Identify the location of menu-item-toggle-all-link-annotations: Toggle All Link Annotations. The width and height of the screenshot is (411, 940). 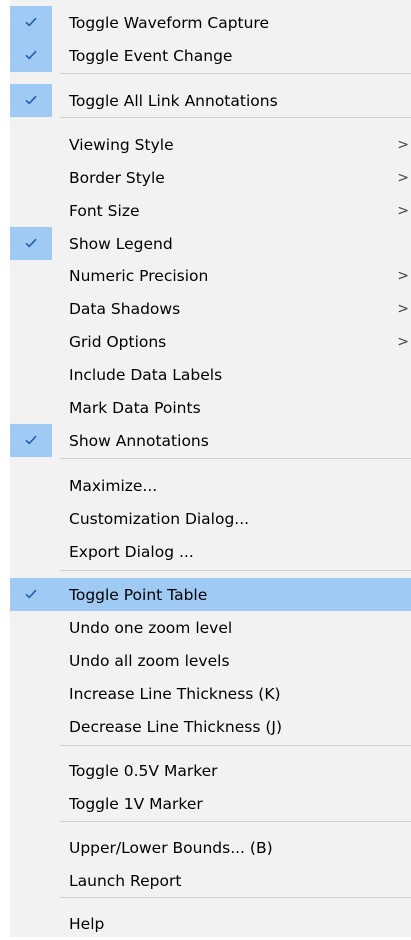
(210, 100).